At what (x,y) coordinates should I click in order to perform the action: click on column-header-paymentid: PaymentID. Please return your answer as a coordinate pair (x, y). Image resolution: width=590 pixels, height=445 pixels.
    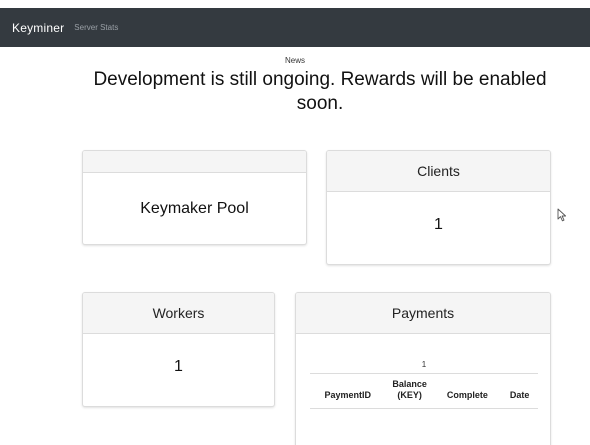
    Looking at the image, I should click on (348, 391).